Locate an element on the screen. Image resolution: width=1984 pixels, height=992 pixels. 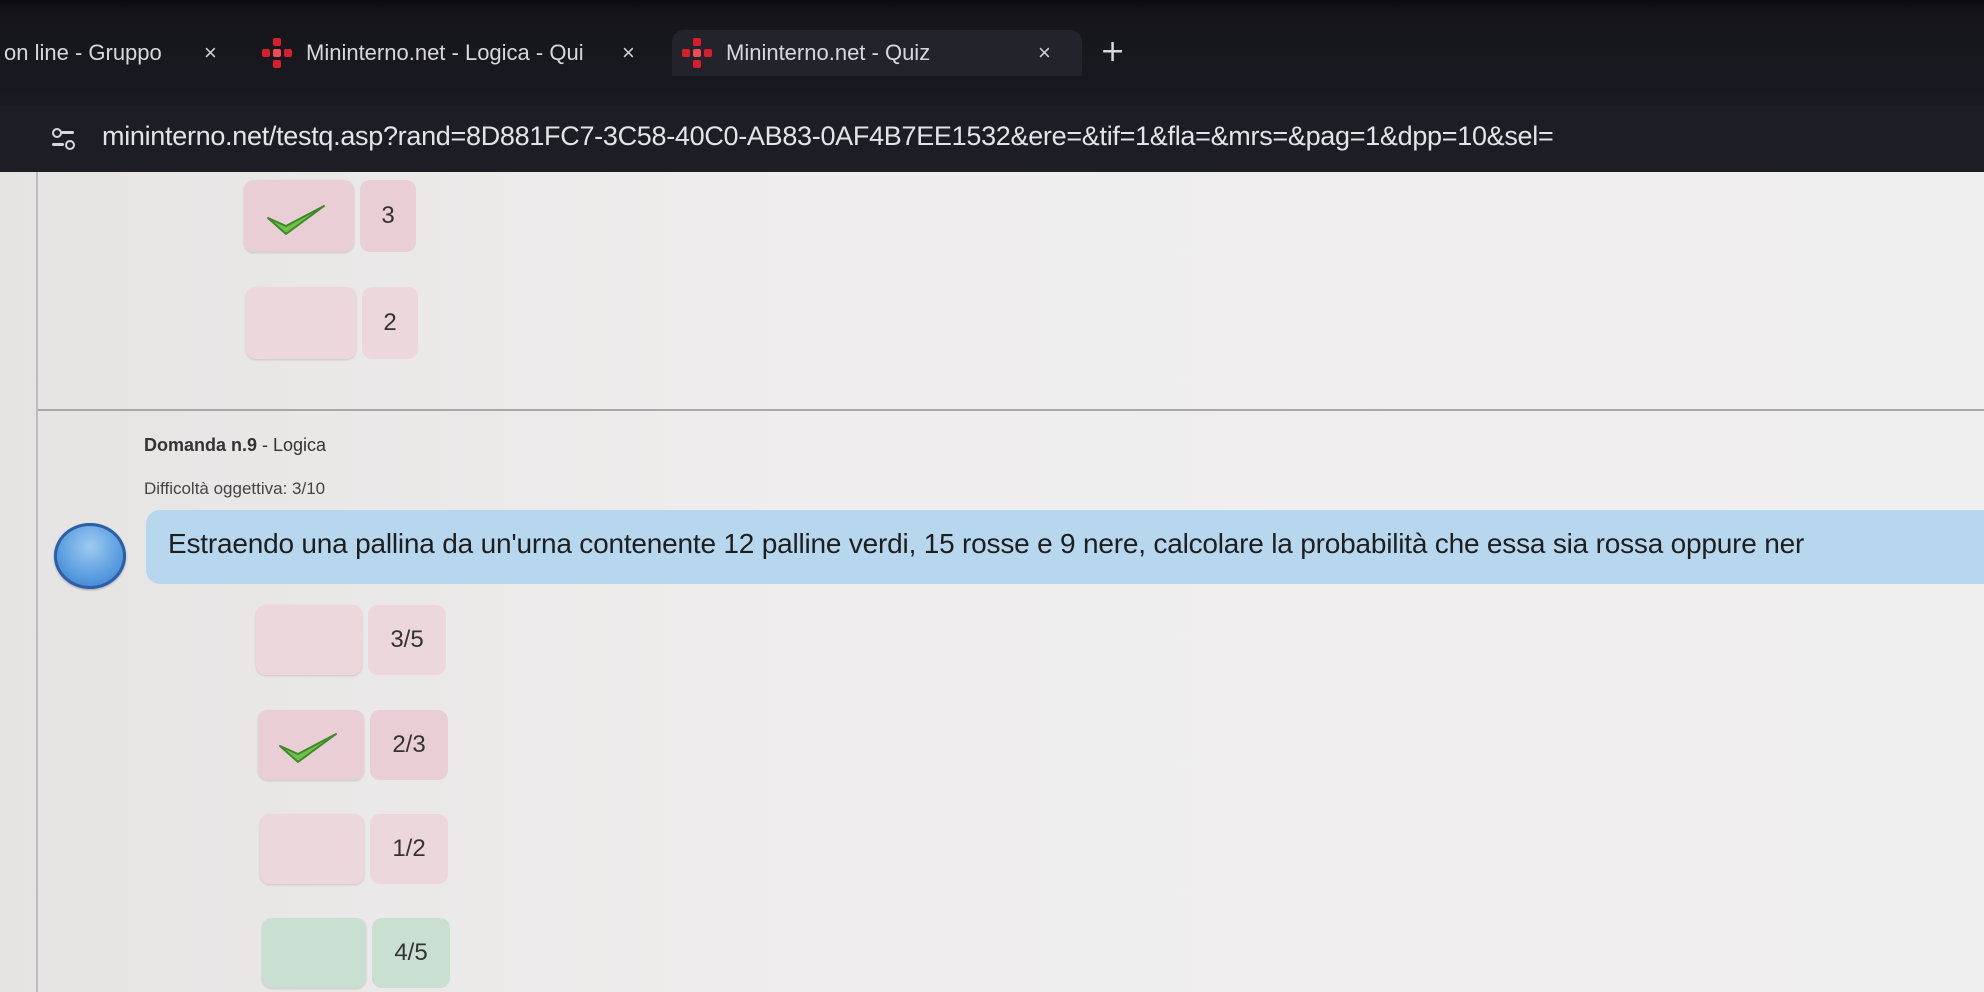
answer-option: 2 is located at coordinates (390, 323).